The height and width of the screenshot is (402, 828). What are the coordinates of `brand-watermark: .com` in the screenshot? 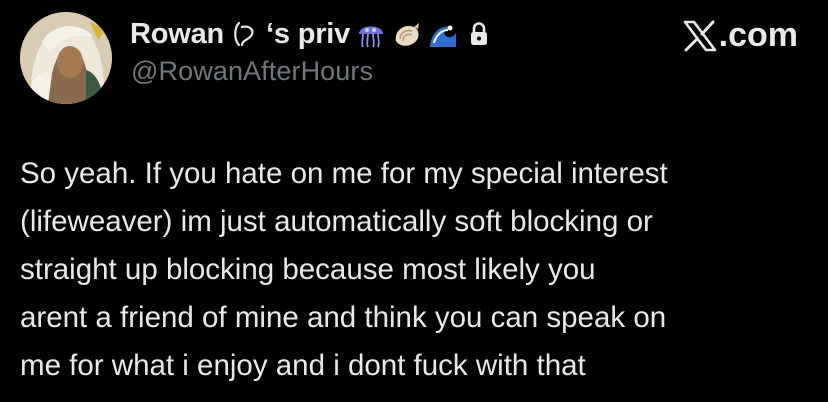 It's located at (740, 35).